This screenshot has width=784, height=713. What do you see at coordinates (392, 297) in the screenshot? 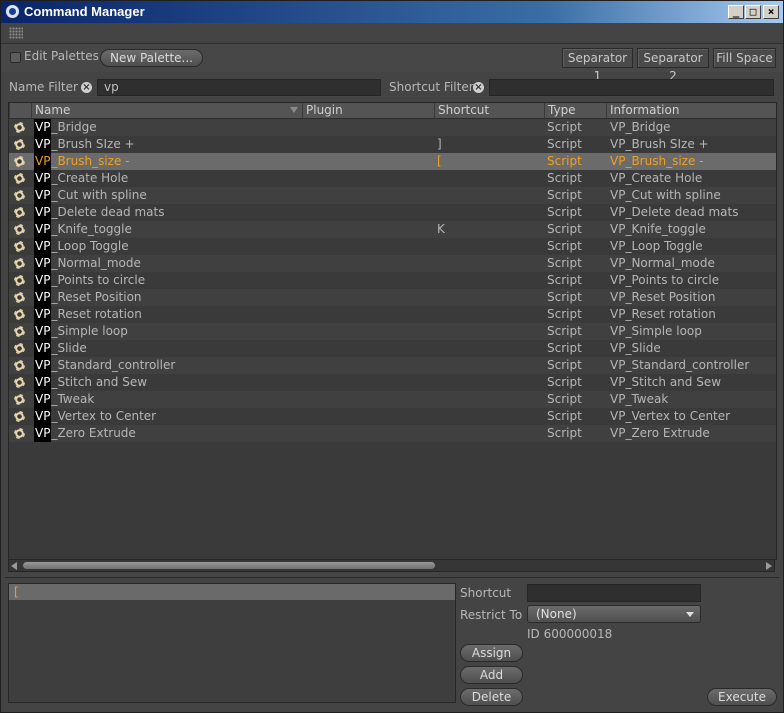
I see `table-row: VP_Reset Position Script VP_Reset Position` at bounding box center [392, 297].